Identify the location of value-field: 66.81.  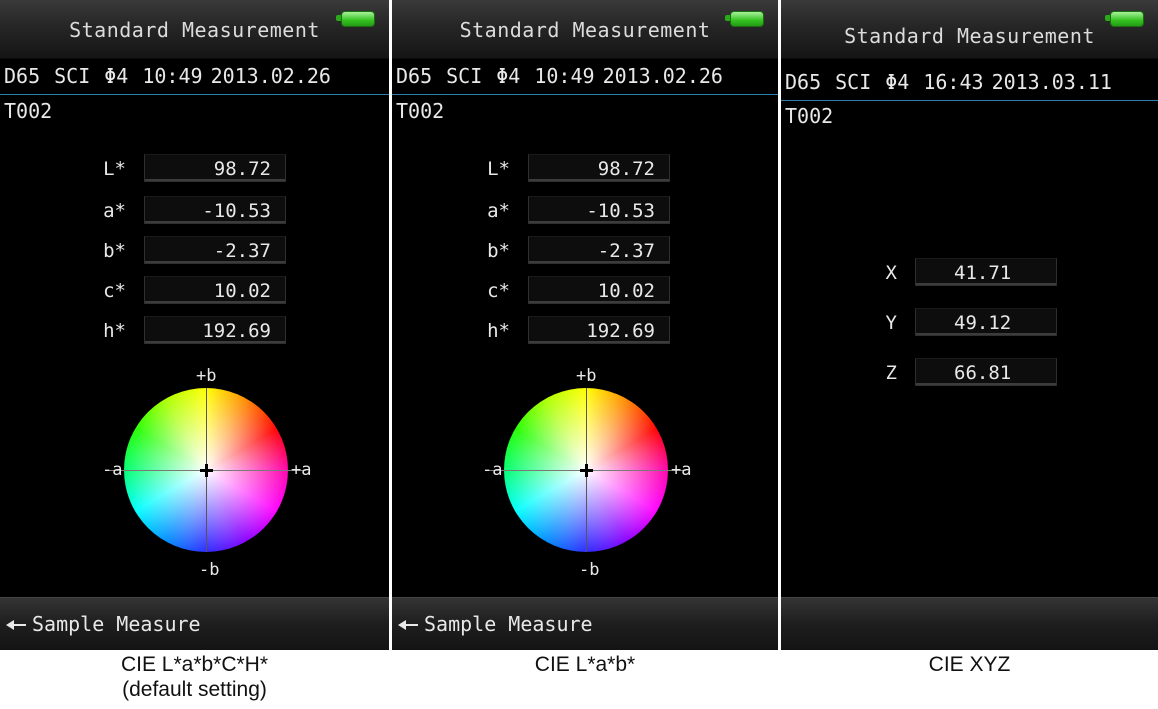
(986, 372).